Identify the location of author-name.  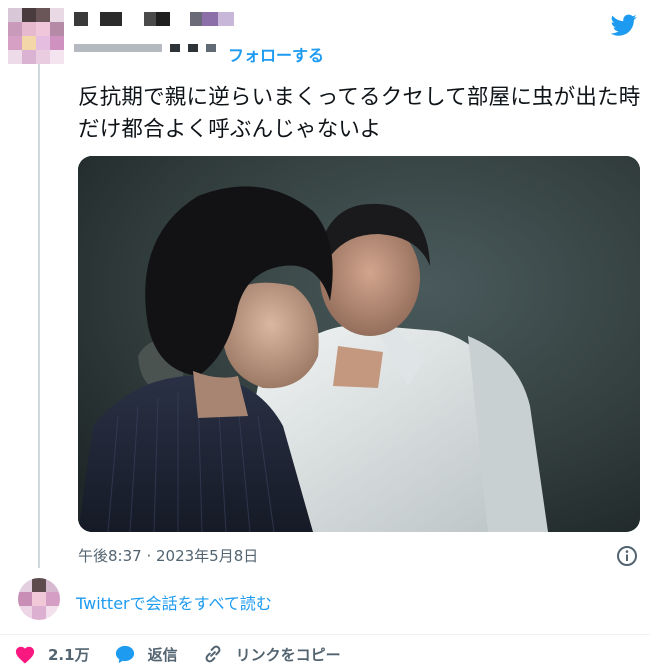
(154, 19).